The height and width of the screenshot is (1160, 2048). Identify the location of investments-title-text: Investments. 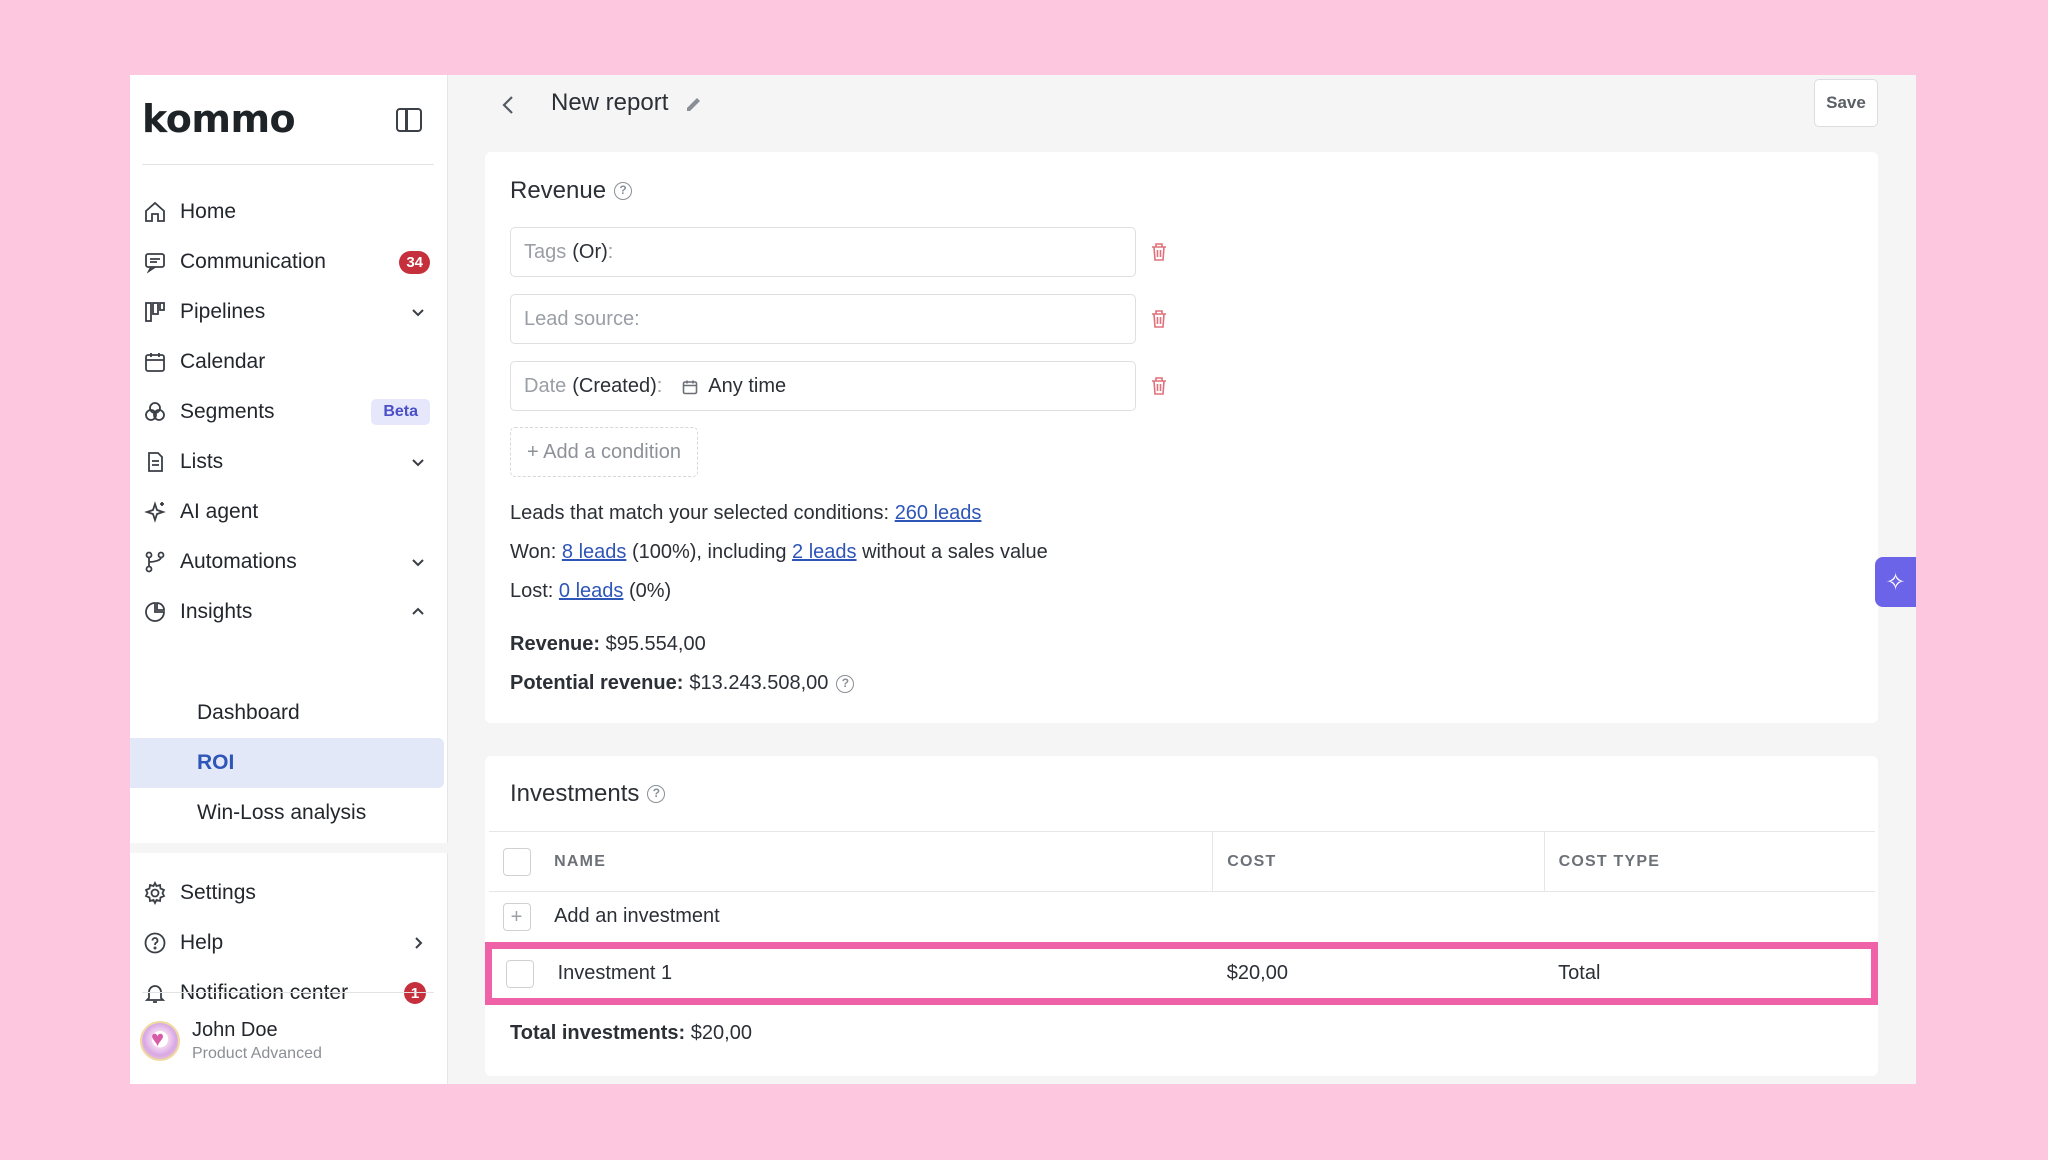
(575, 793).